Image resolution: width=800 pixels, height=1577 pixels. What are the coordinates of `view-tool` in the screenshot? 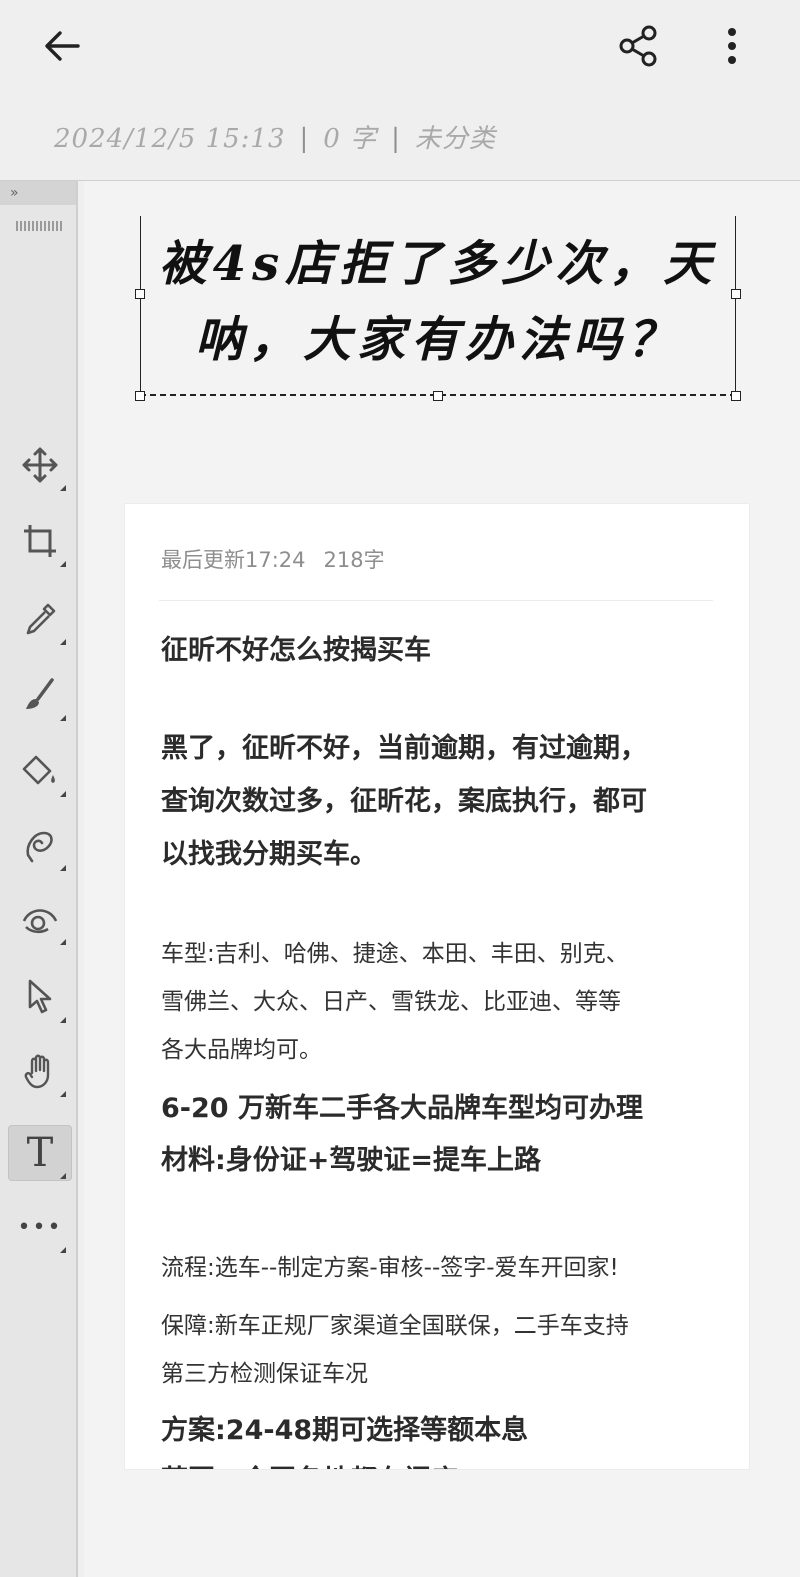 It's located at (40, 919).